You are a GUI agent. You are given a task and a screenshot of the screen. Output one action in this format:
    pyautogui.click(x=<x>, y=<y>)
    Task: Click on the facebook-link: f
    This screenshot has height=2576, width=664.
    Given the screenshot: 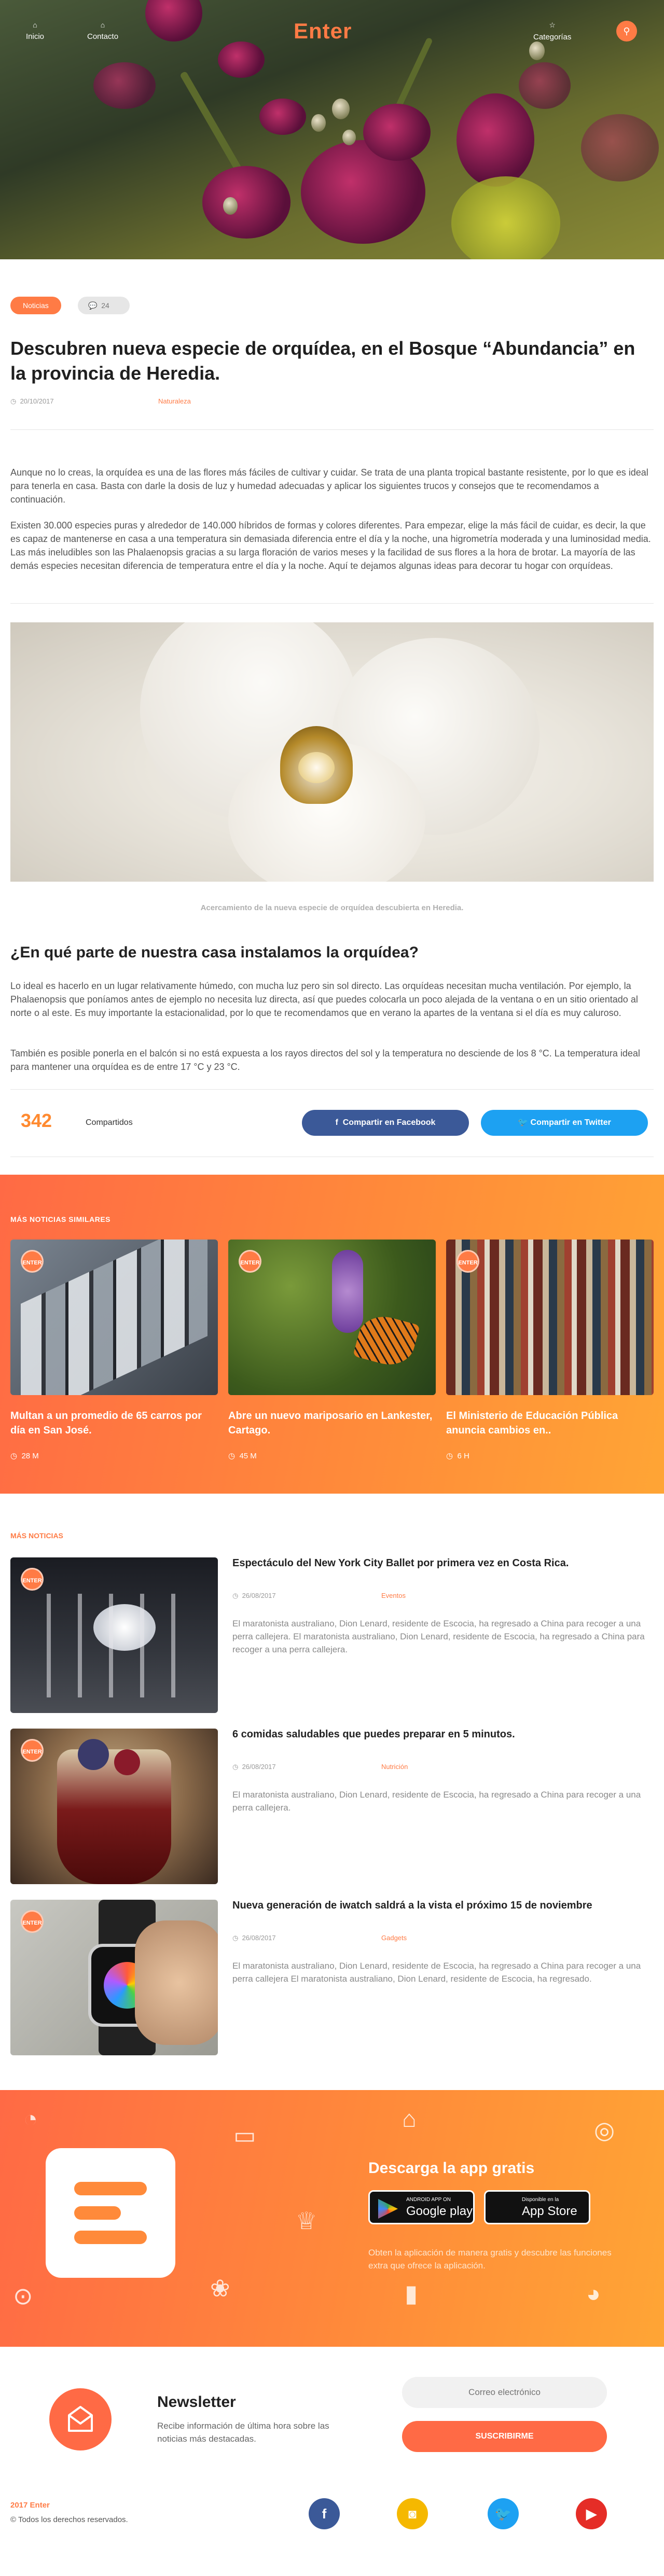 What is the action you would take?
    pyautogui.click(x=325, y=2513)
    